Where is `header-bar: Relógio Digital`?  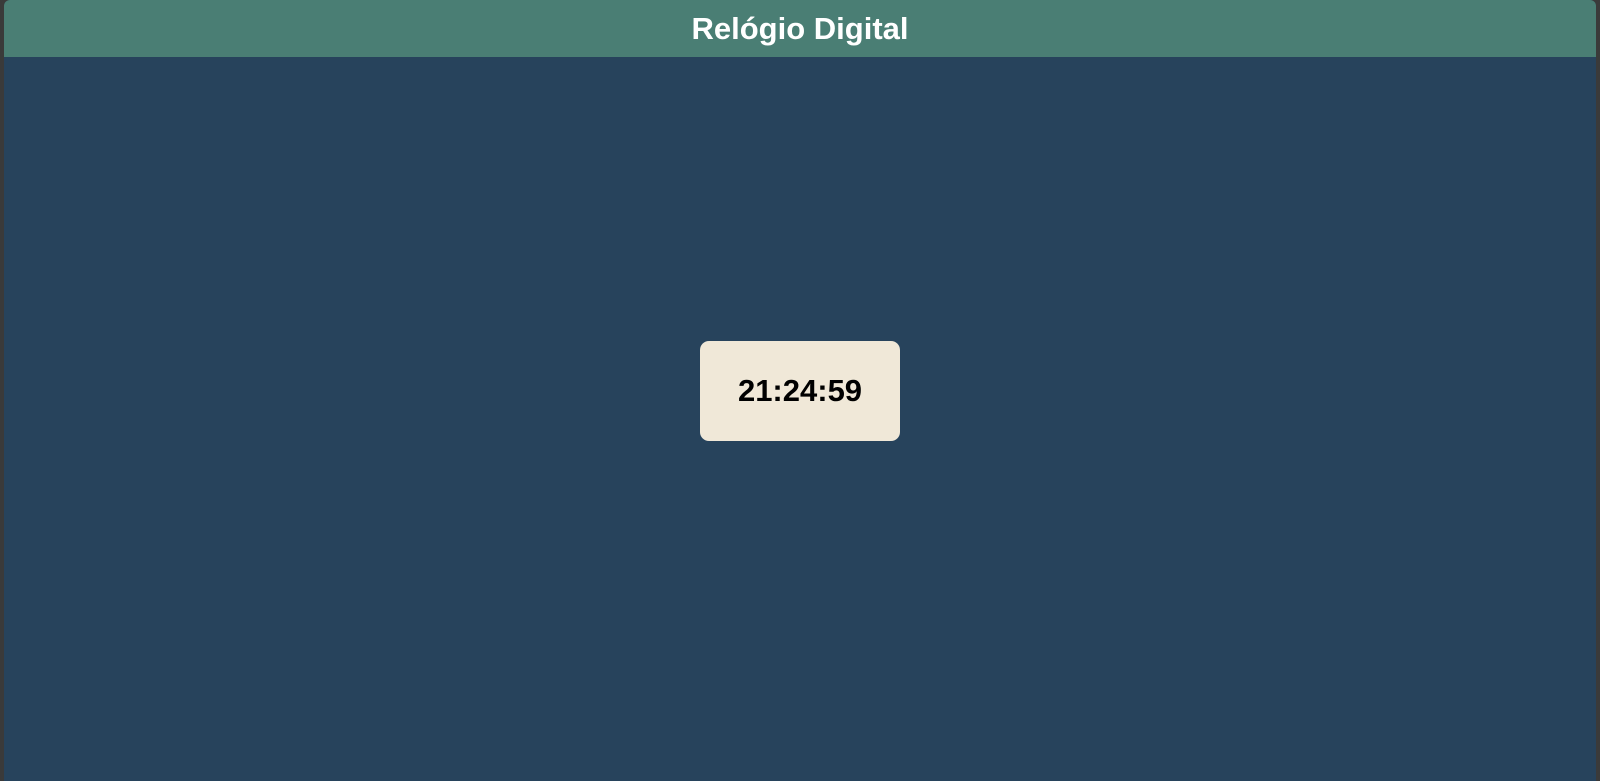
header-bar: Relógio Digital is located at coordinates (800, 28).